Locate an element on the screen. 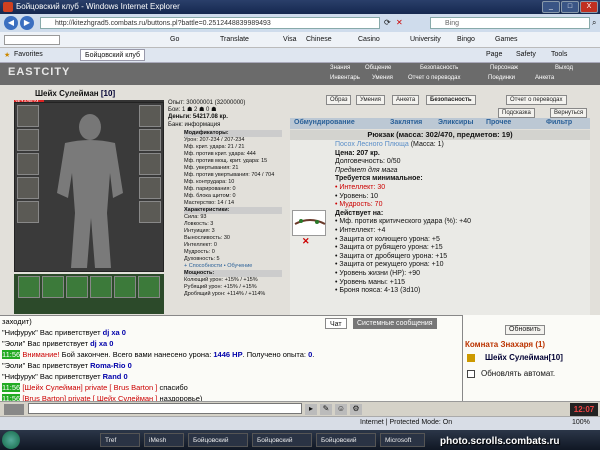 The image size is (600, 450). back-icon: ◀ is located at coordinates (11, 23).